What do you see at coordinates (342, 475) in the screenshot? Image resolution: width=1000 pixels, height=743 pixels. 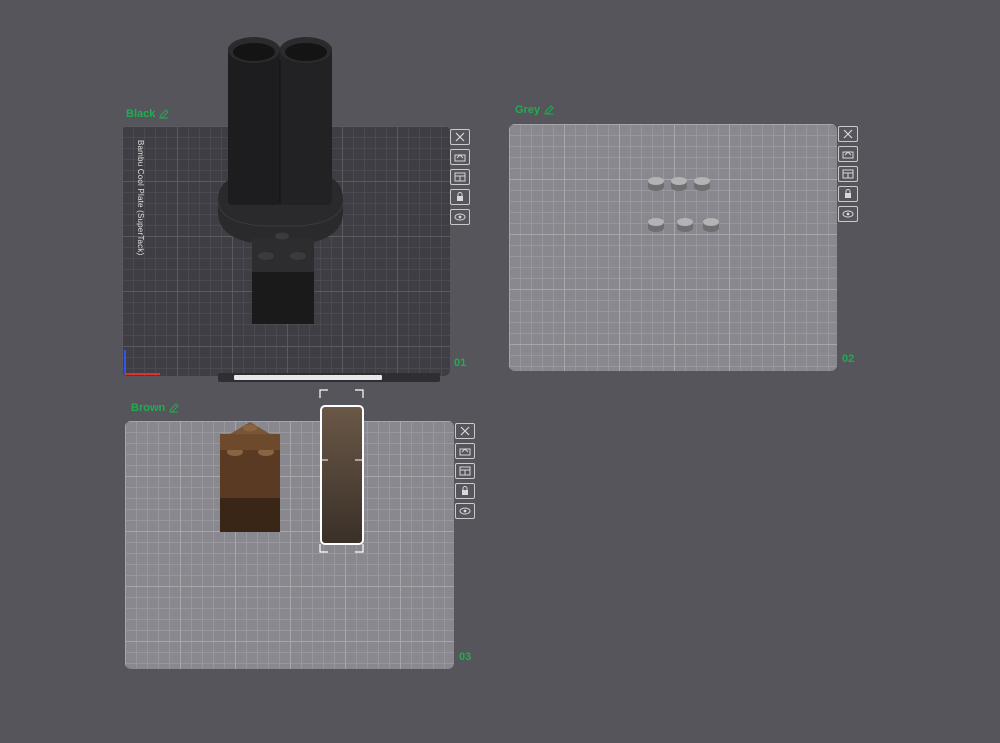 I see `selected-brown-object` at bounding box center [342, 475].